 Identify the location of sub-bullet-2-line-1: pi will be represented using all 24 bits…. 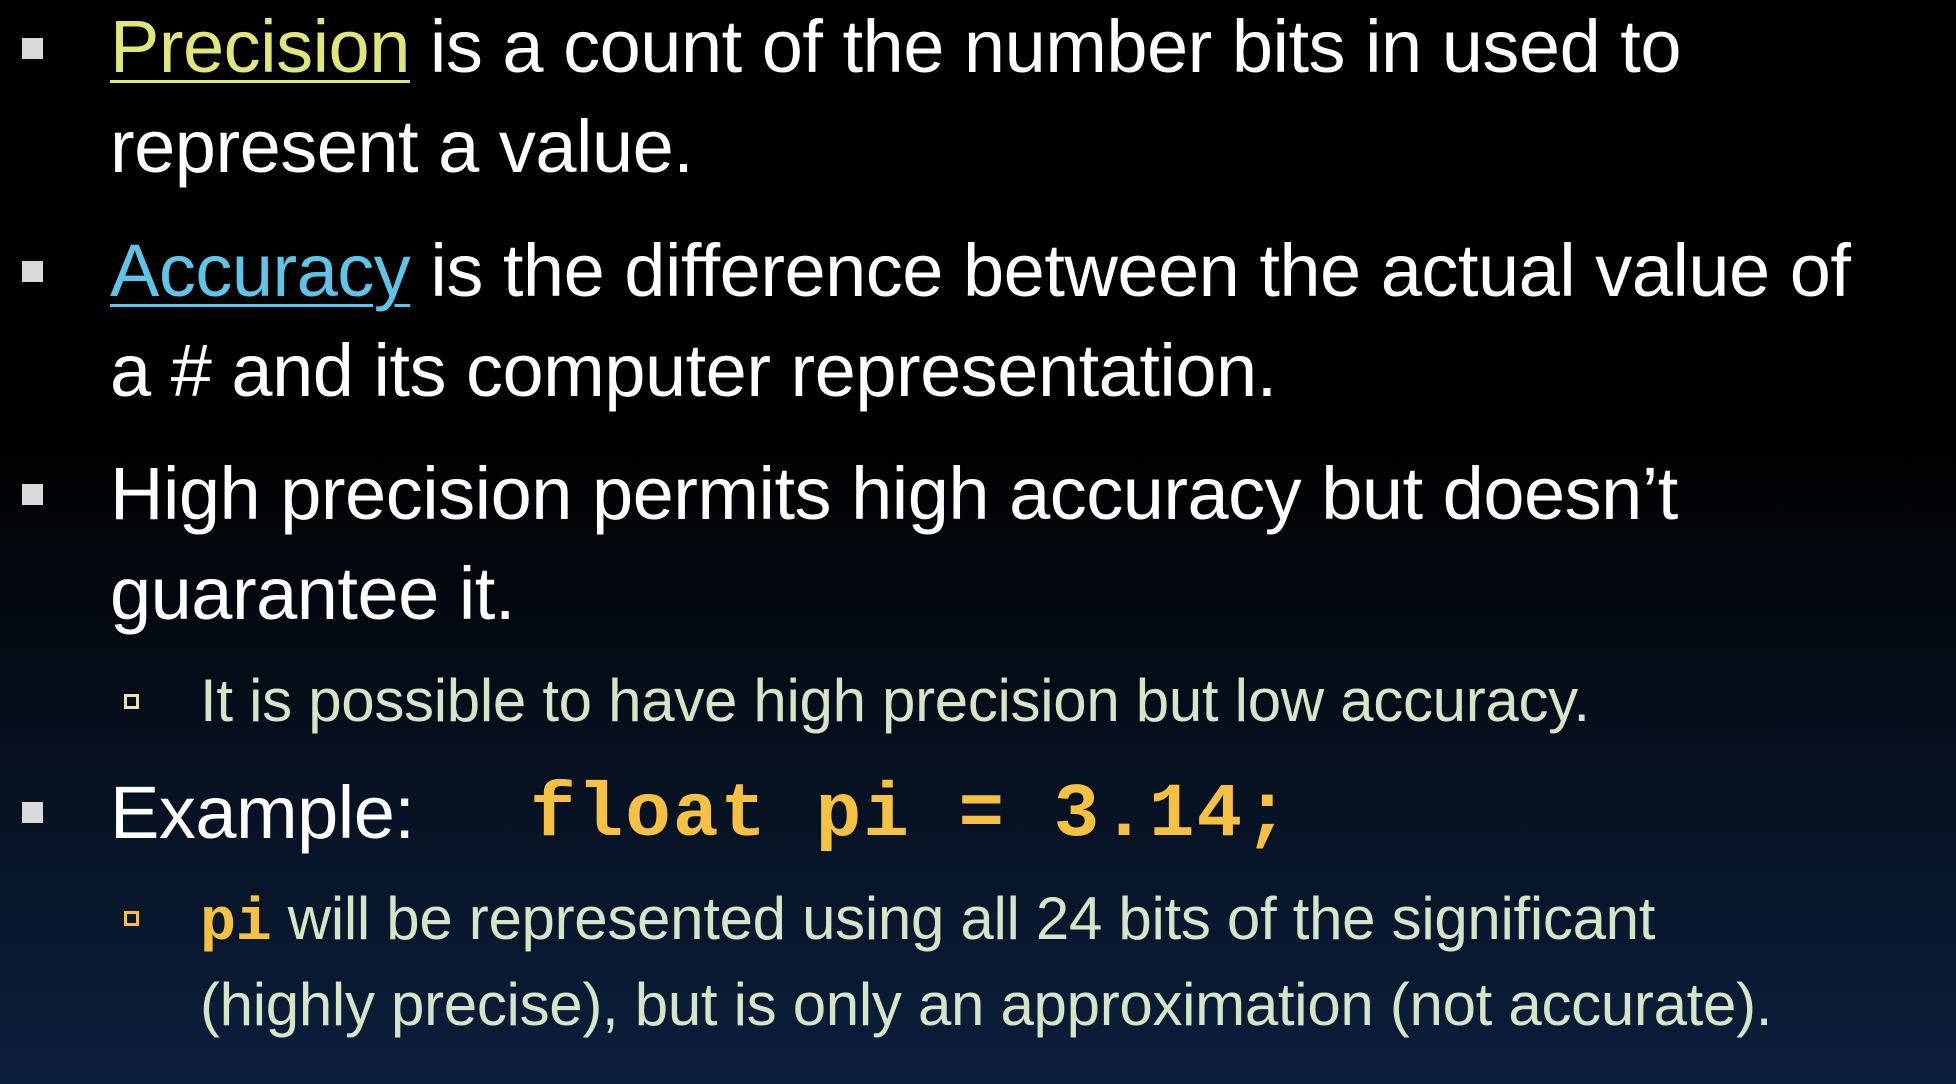
(927, 921).